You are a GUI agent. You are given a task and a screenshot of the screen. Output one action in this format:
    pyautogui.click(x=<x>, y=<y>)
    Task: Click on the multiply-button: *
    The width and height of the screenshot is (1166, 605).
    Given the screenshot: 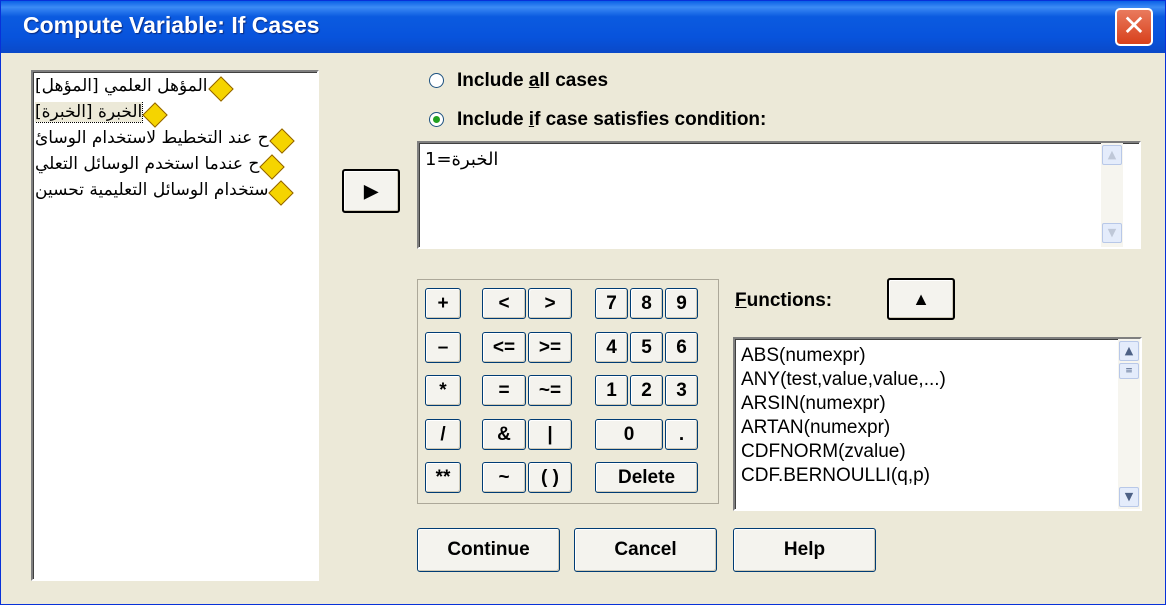 What is the action you would take?
    pyautogui.click(x=443, y=390)
    